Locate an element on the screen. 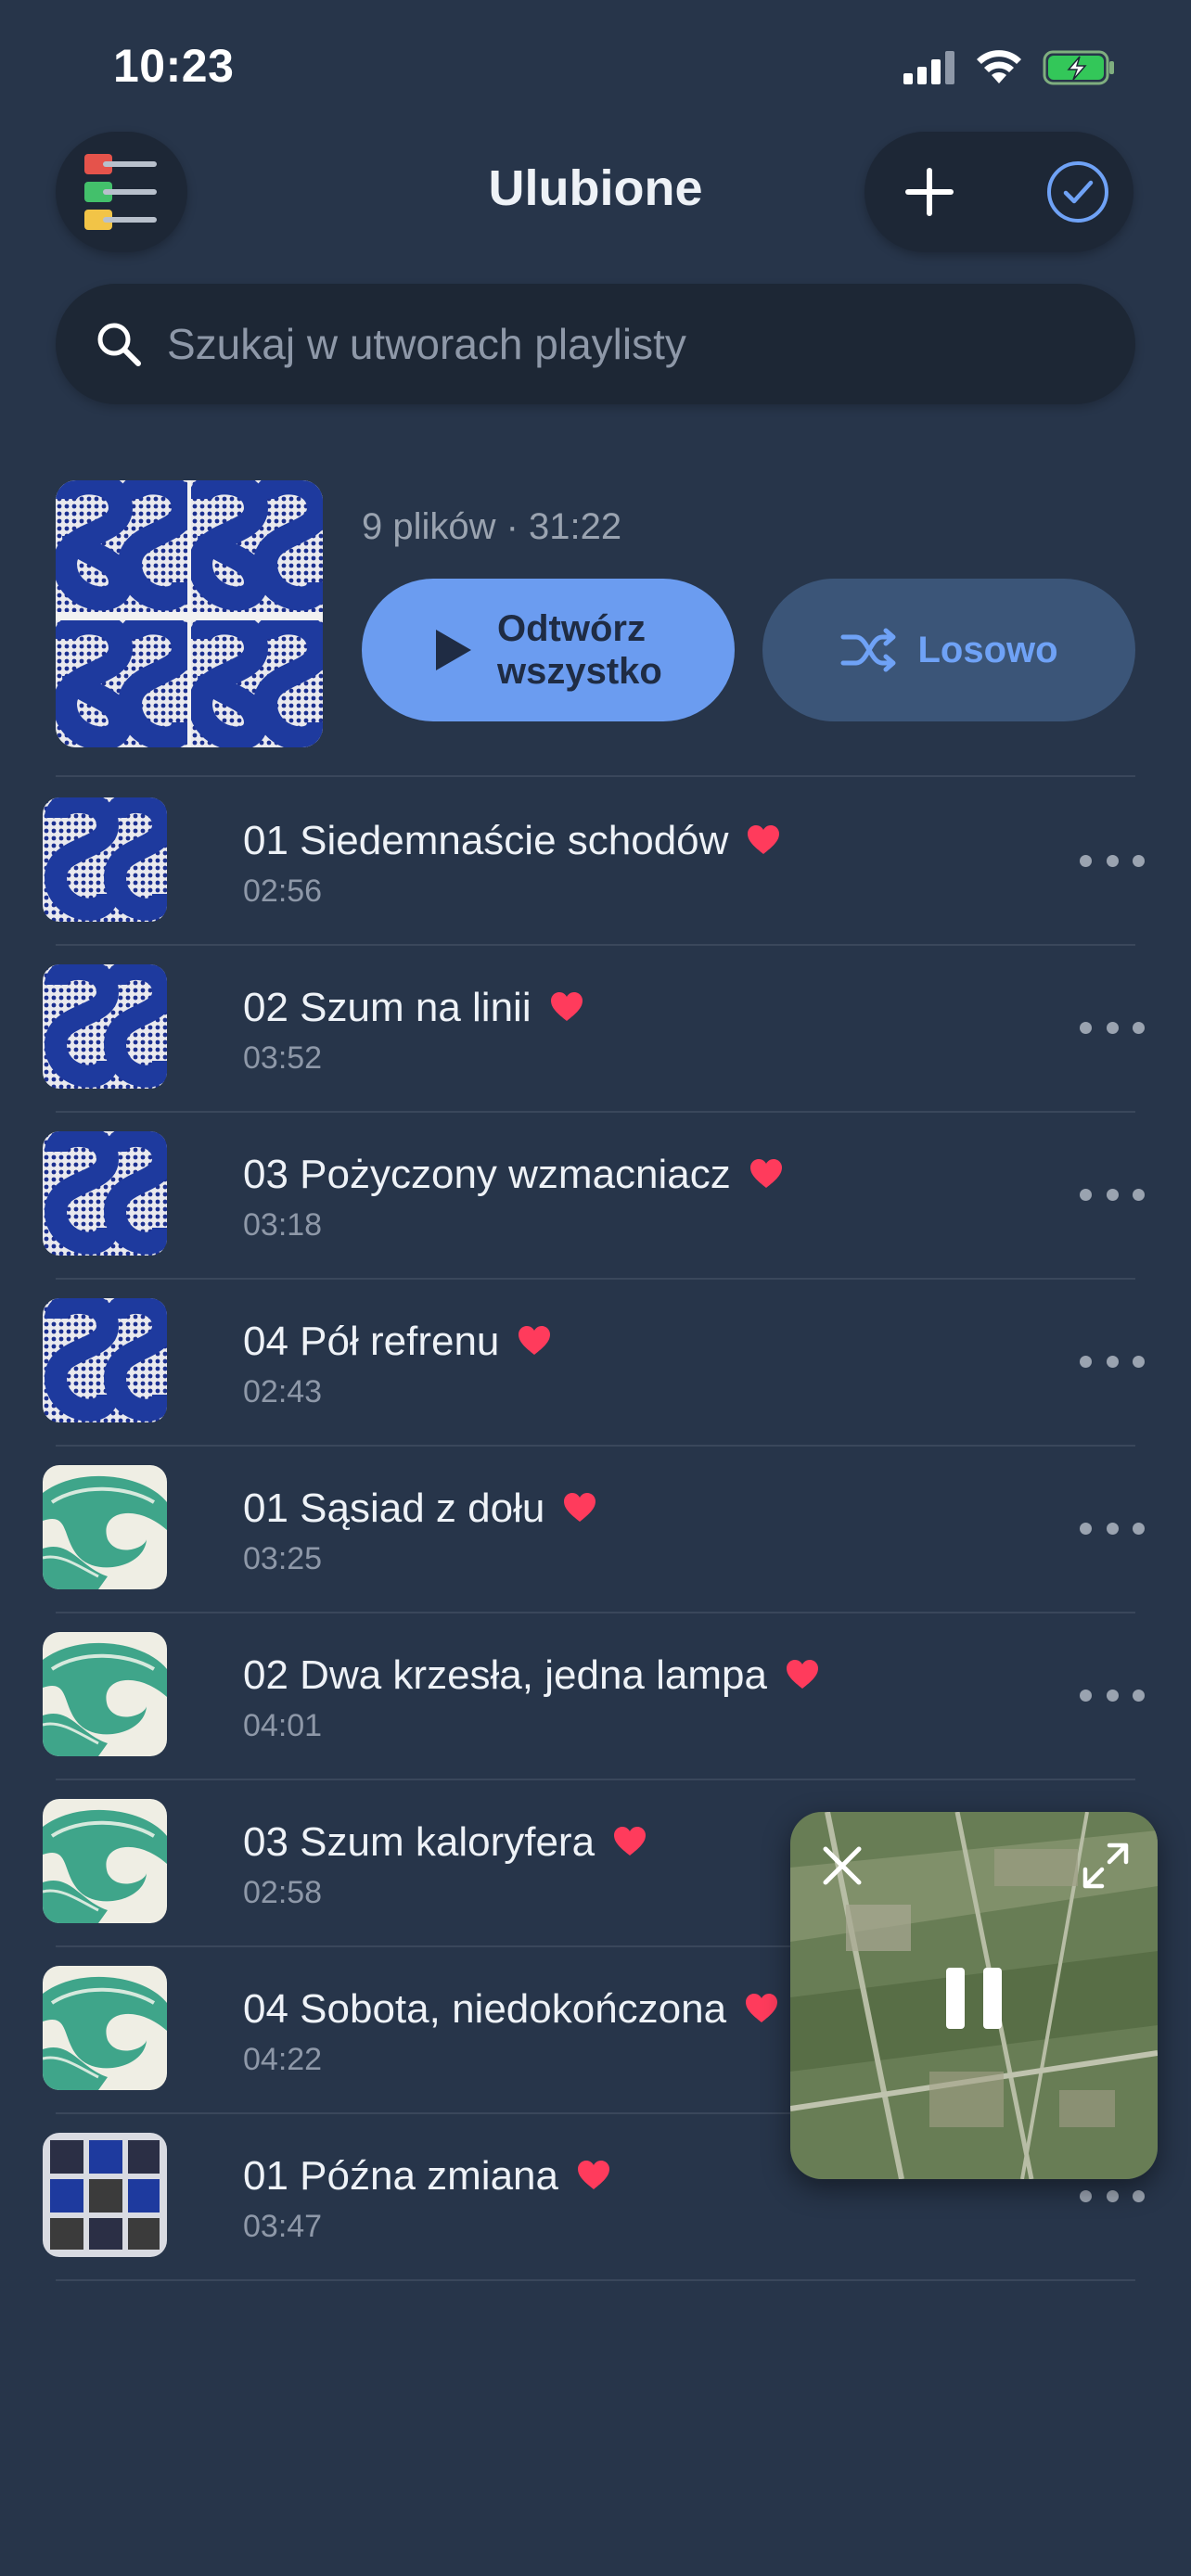  playlist-cover is located at coordinates (190, 613).